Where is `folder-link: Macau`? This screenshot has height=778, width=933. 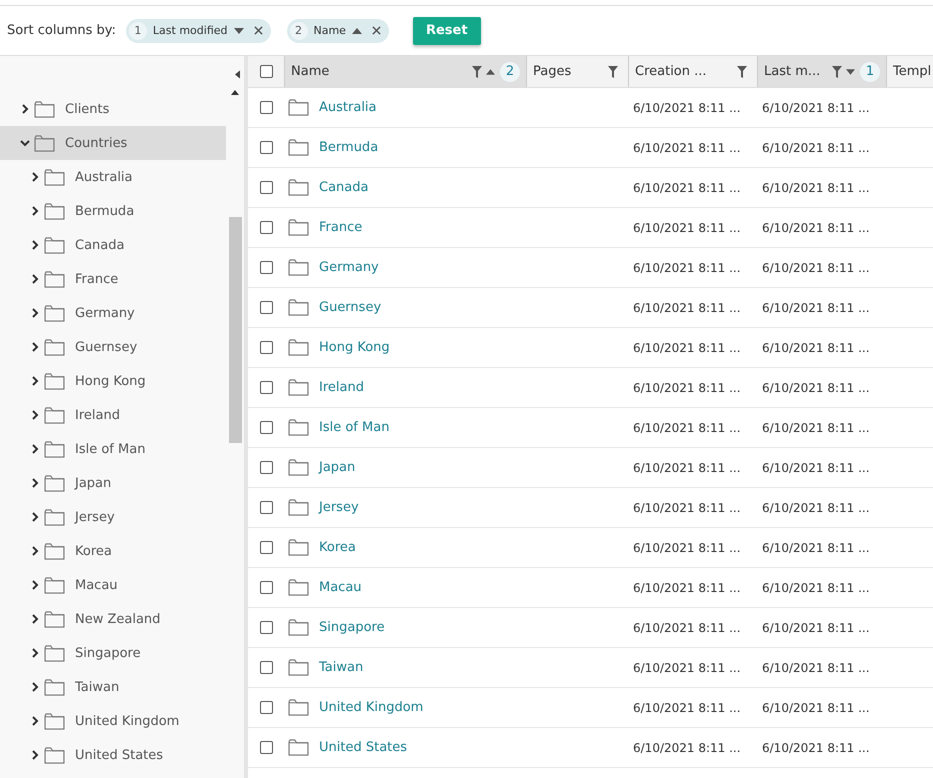
folder-link: Macau is located at coordinates (340, 587).